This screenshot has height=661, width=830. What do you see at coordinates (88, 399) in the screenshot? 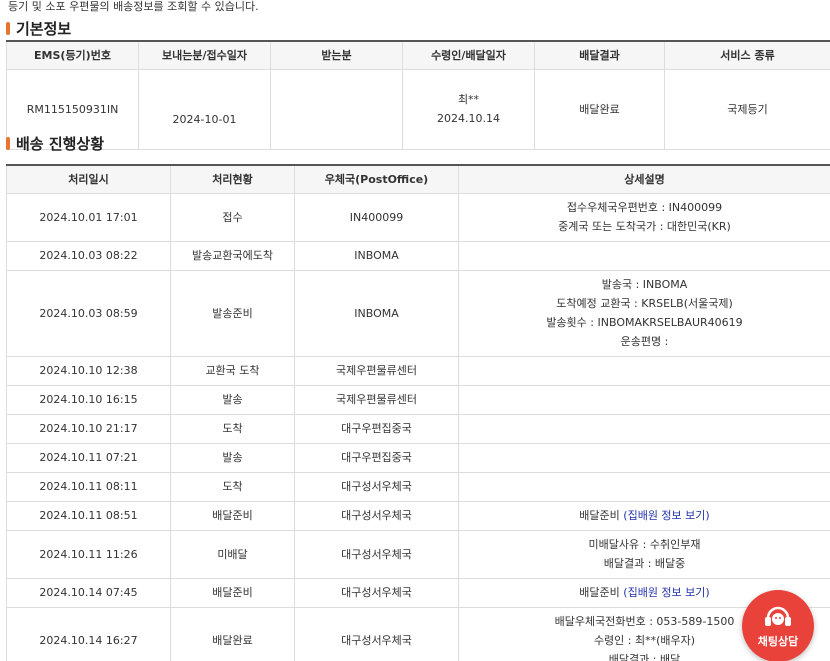
I see `datetime-cell: 2024.10.10 16:15` at bounding box center [88, 399].